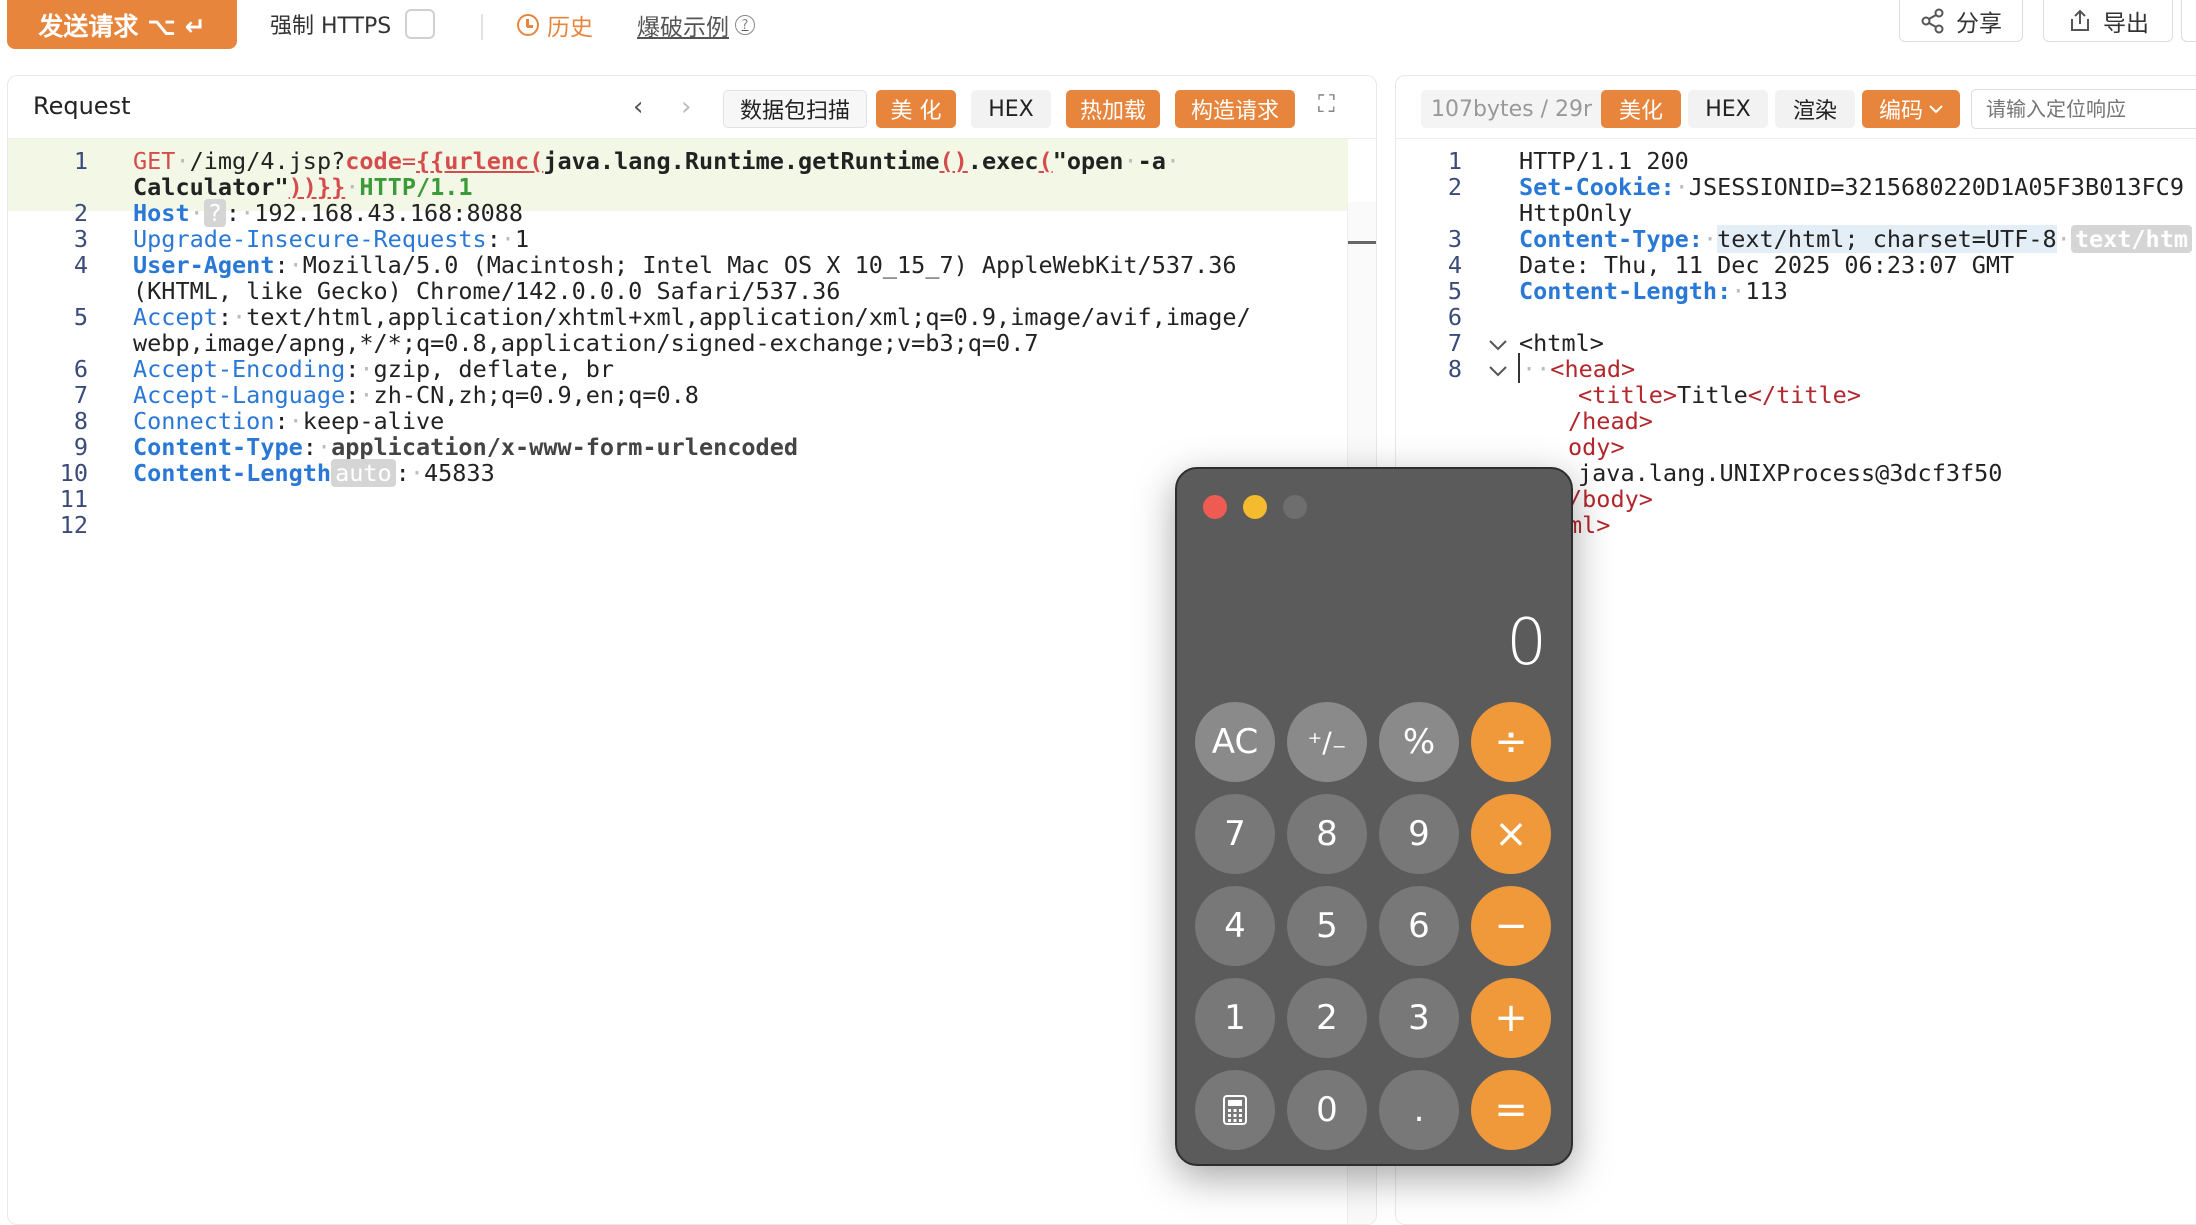 This screenshot has width=2196, height=1225. What do you see at coordinates (1235, 1110) in the screenshot?
I see `calc-key-calculator-icon` at bounding box center [1235, 1110].